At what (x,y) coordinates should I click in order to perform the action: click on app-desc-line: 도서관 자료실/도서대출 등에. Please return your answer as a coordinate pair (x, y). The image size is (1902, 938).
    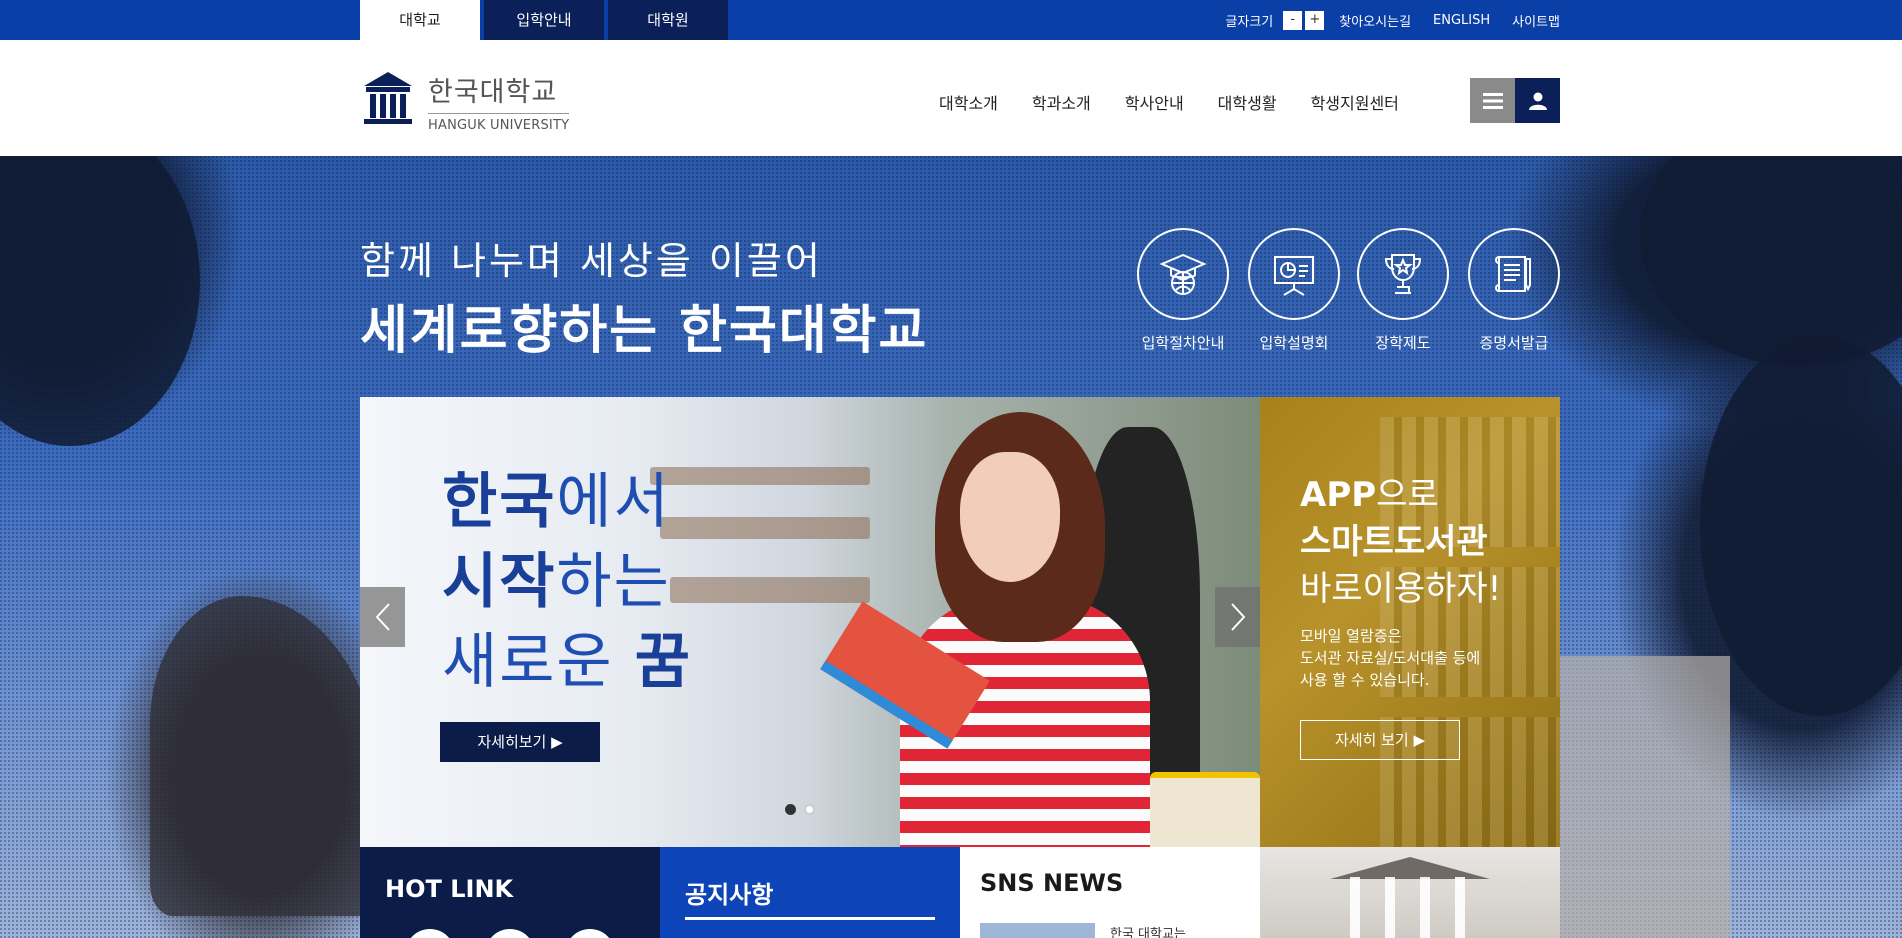
    Looking at the image, I should click on (1390, 658).